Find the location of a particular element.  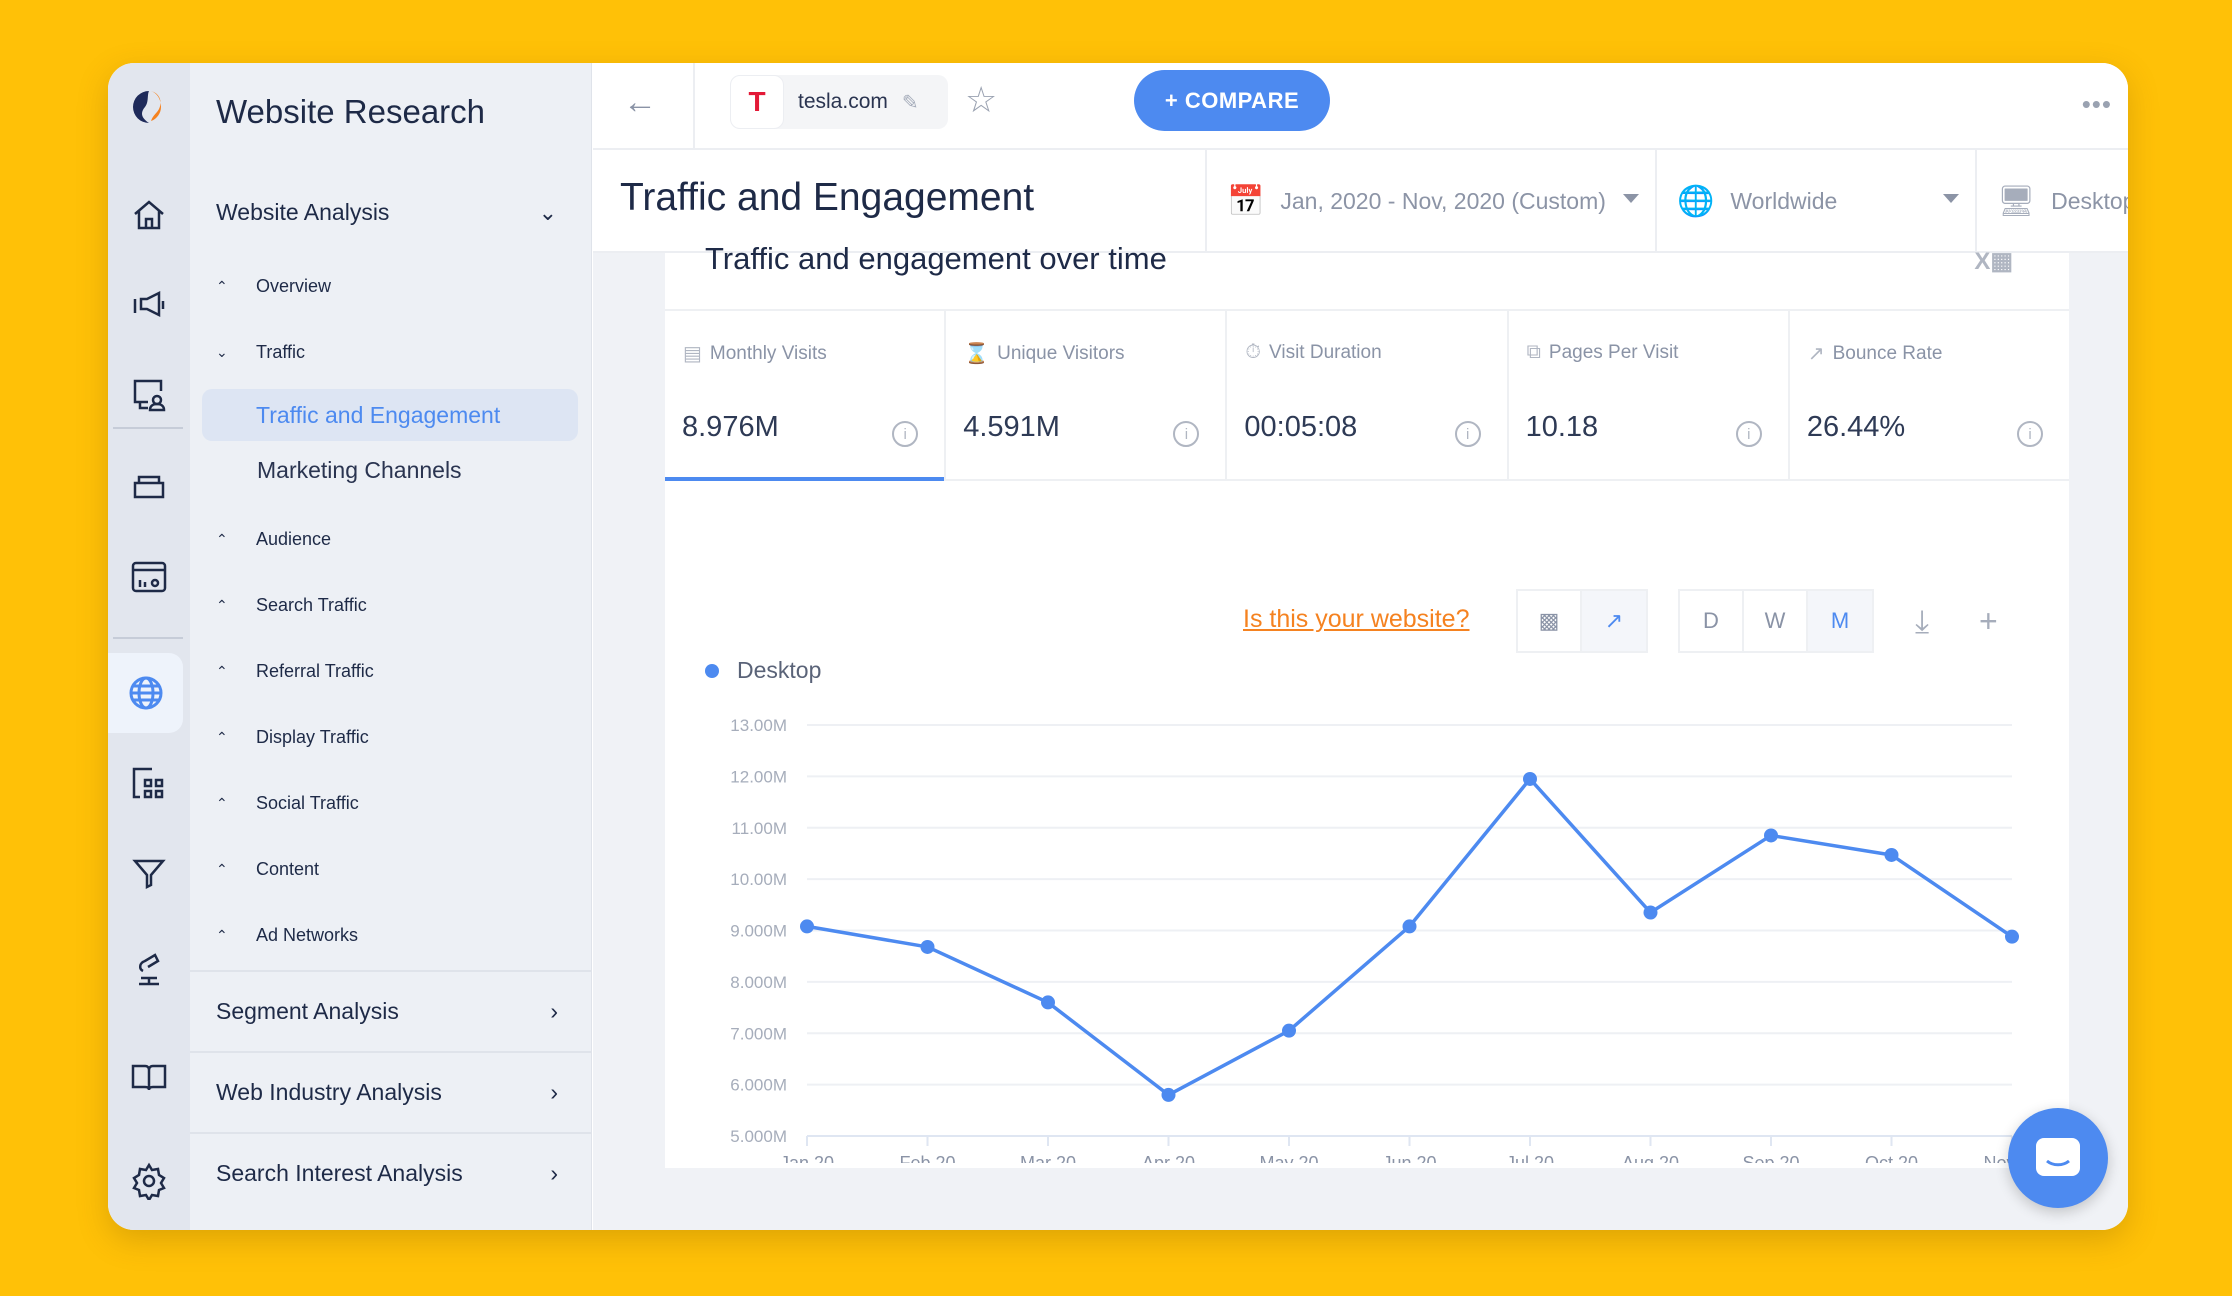

star-icon: ☆ is located at coordinates (981, 100).